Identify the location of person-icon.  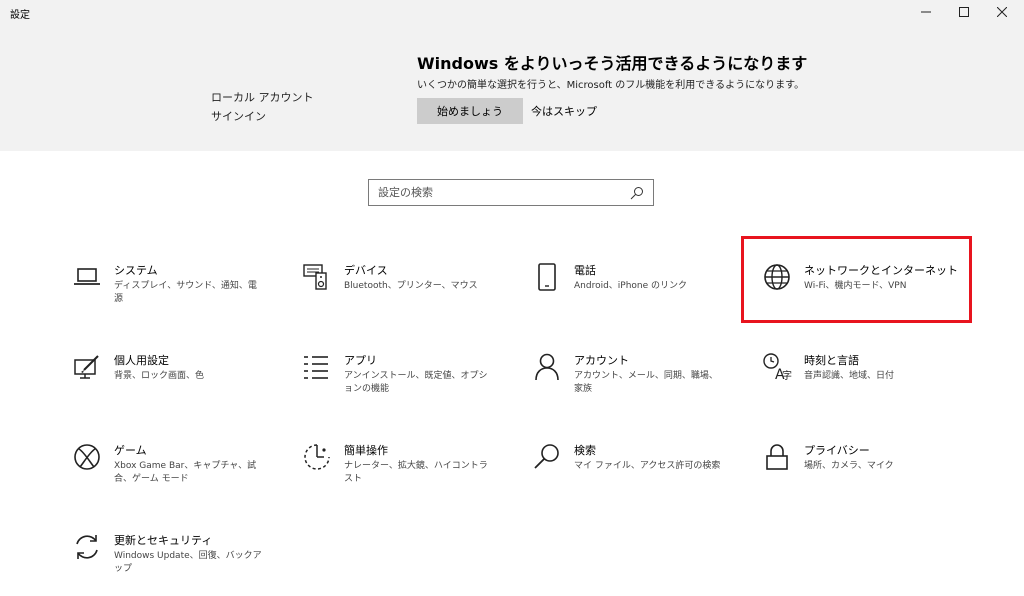
(547, 367).